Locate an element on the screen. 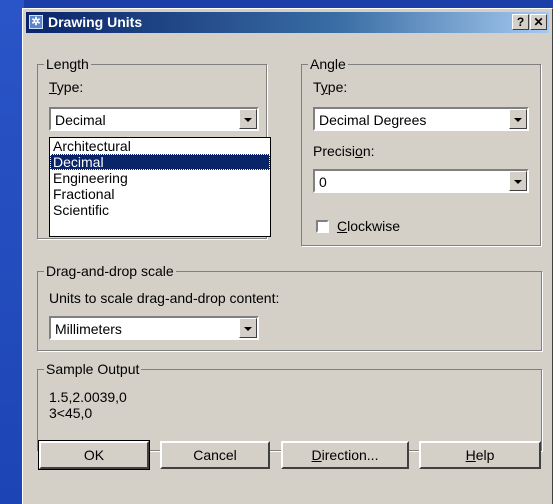  length-type-label: Type: is located at coordinates (66, 87).